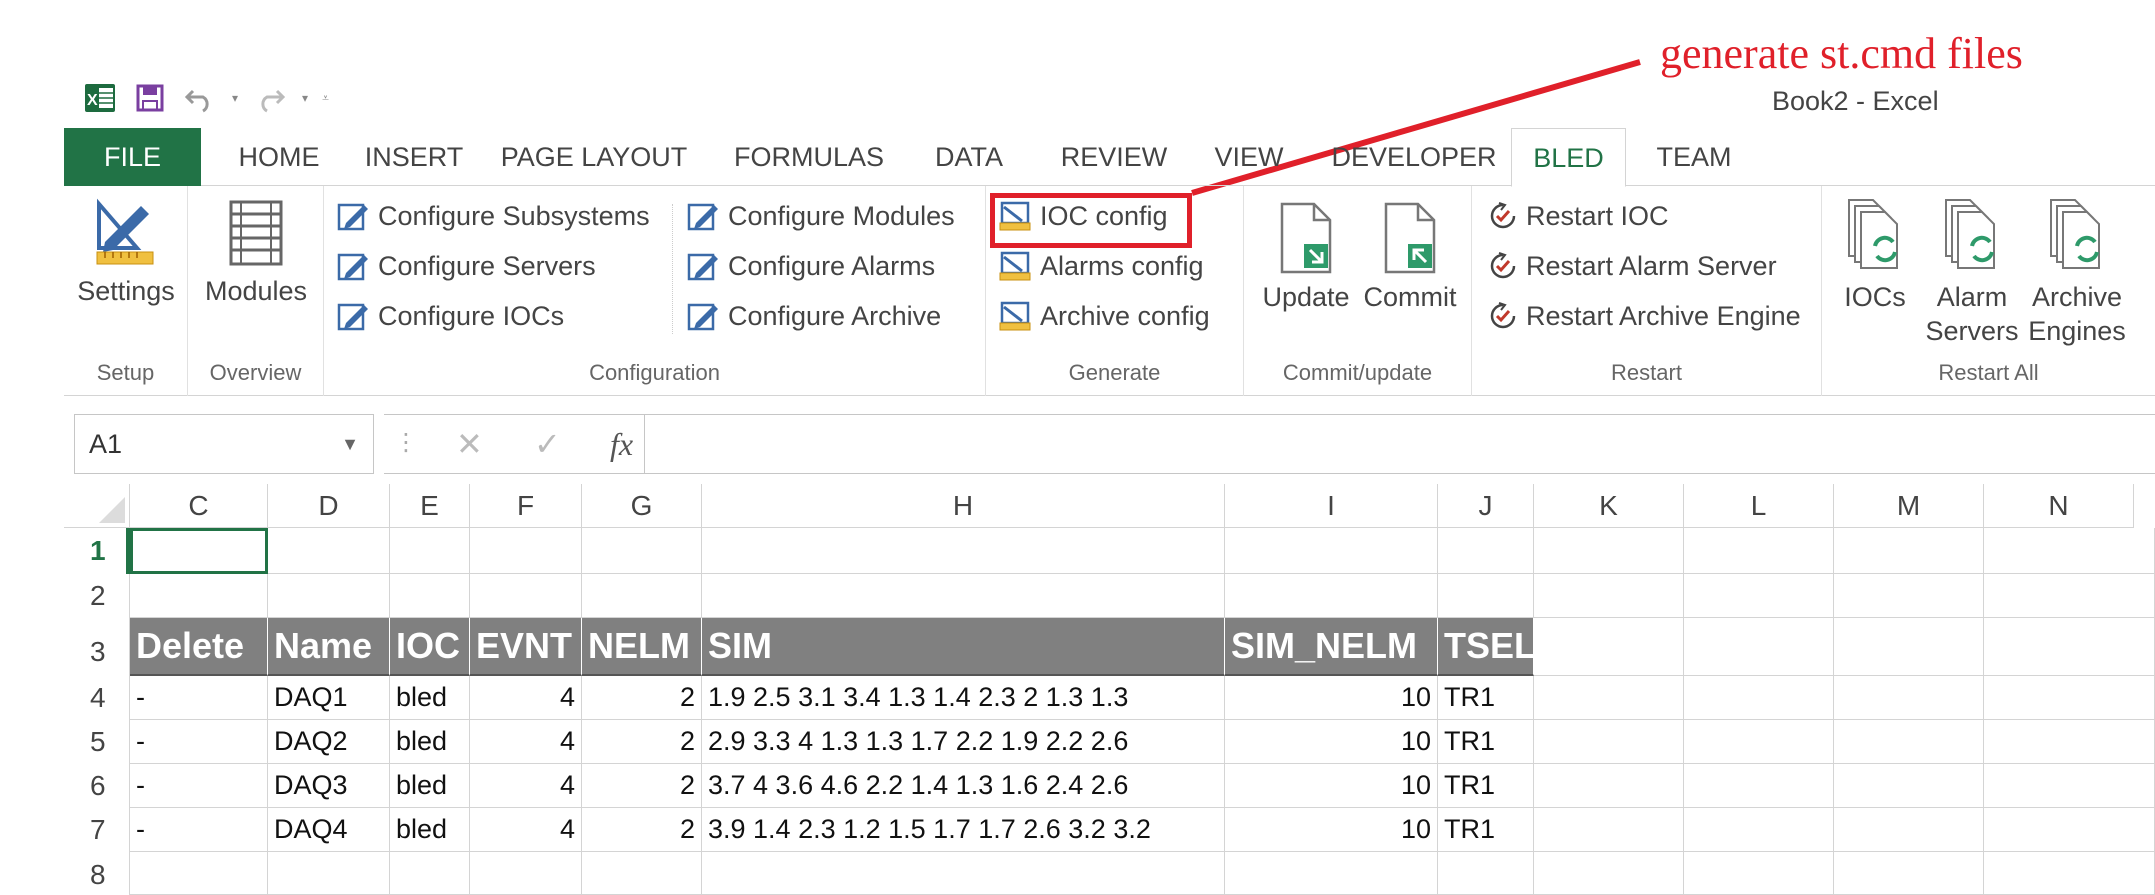 This screenshot has width=2155, height=895. Describe the element at coordinates (199, 551) in the screenshot. I see `active-cell` at that location.